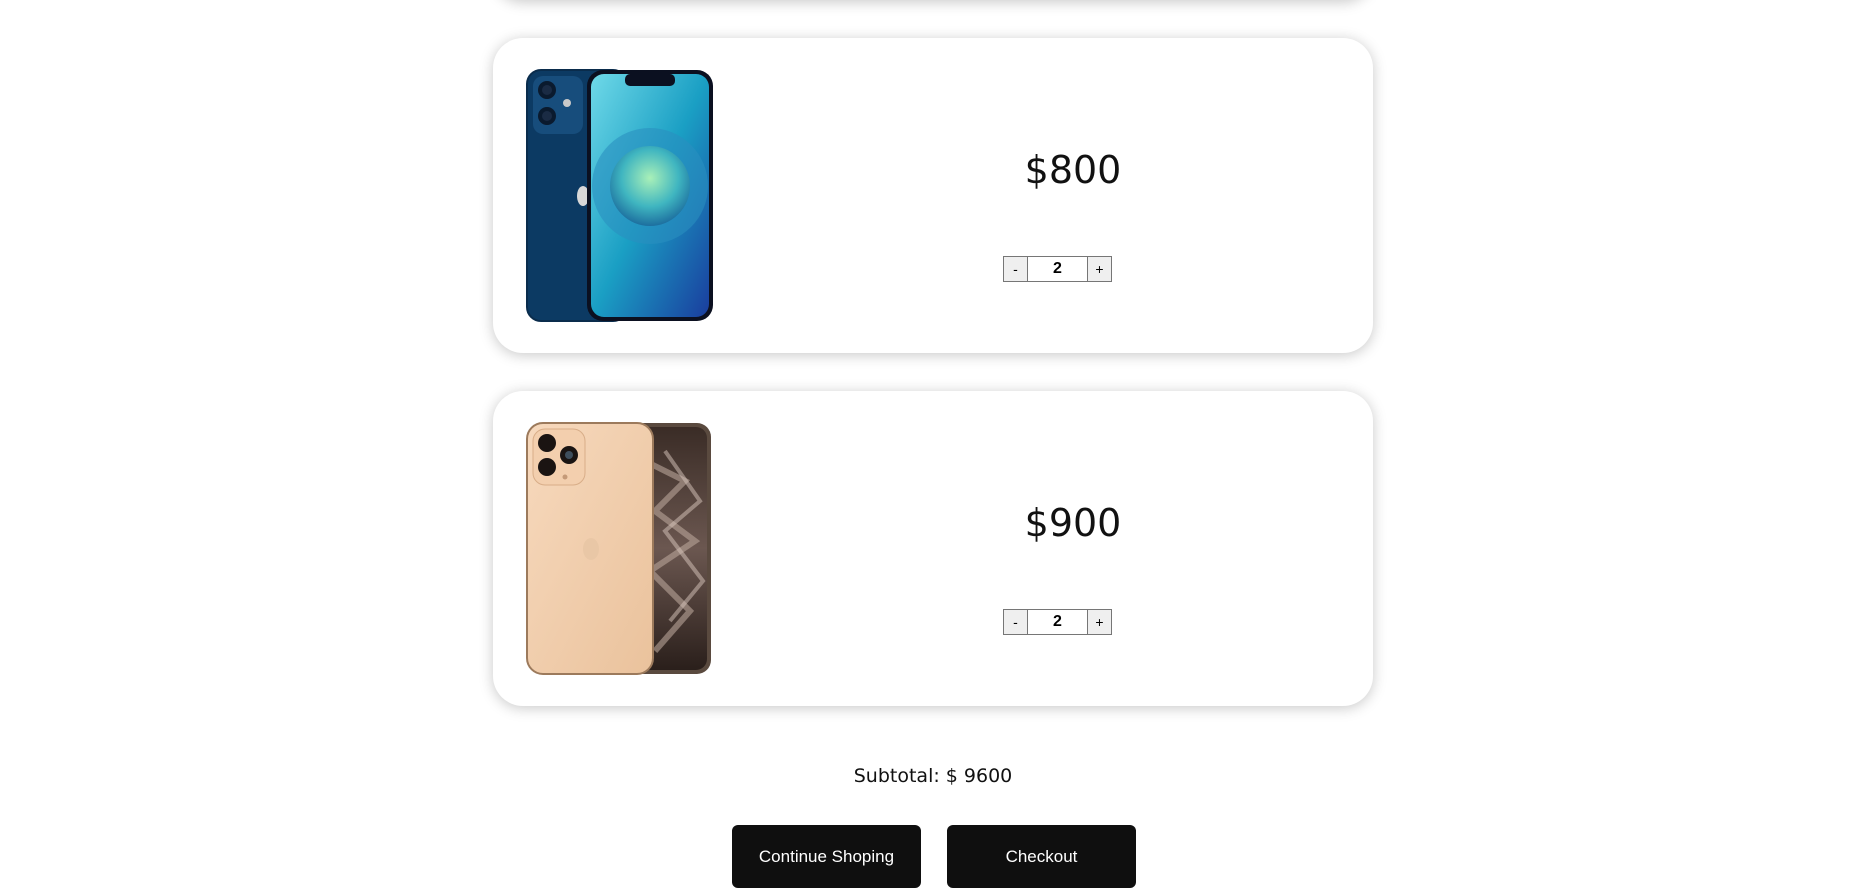  Describe the element at coordinates (826, 856) in the screenshot. I see `continue-shopping-button: Continue Shoping` at that location.